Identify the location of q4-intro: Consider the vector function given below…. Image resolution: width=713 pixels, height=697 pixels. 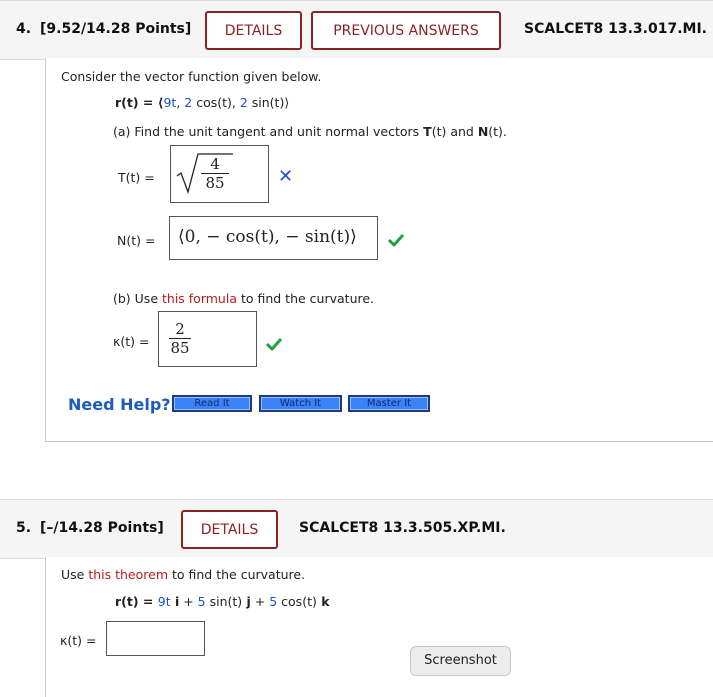
(191, 76).